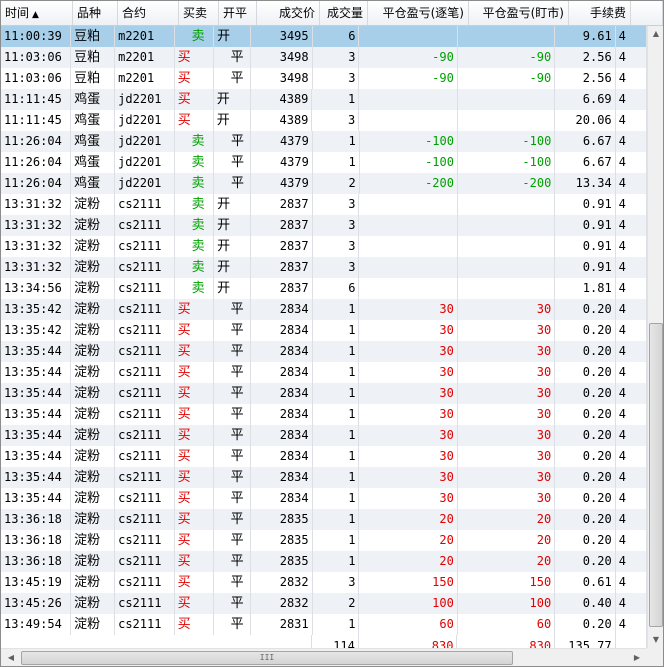  What do you see at coordinates (288, 13) in the screenshot?
I see `col-price: 成交价` at bounding box center [288, 13].